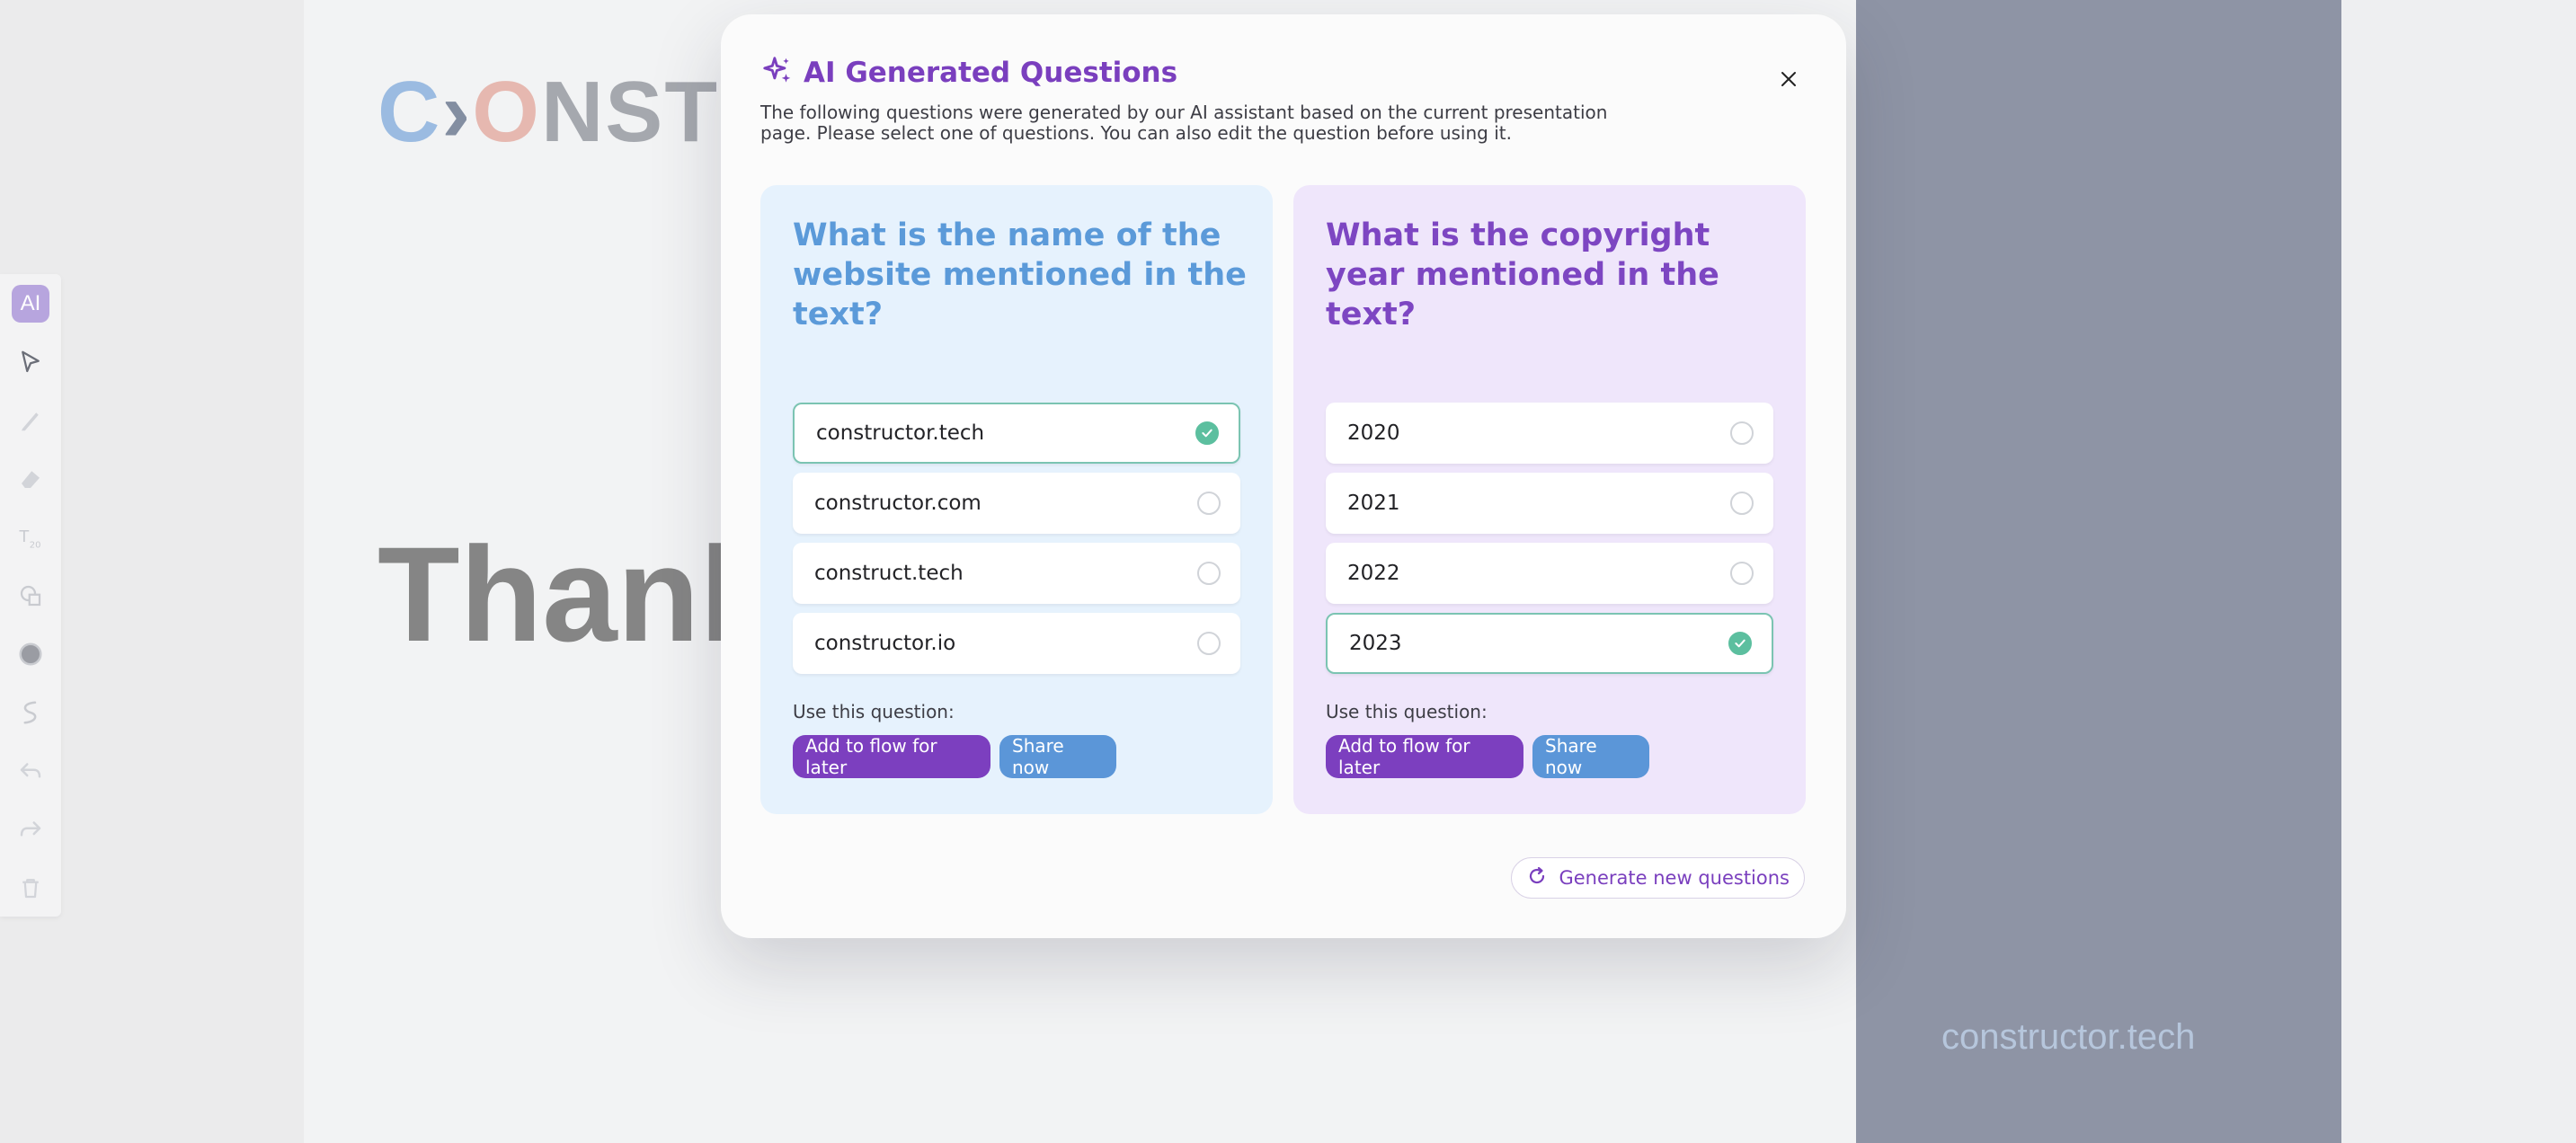 The image size is (2576, 1143). Describe the element at coordinates (1017, 434) in the screenshot. I see `answer-option: constructor.tech` at that location.